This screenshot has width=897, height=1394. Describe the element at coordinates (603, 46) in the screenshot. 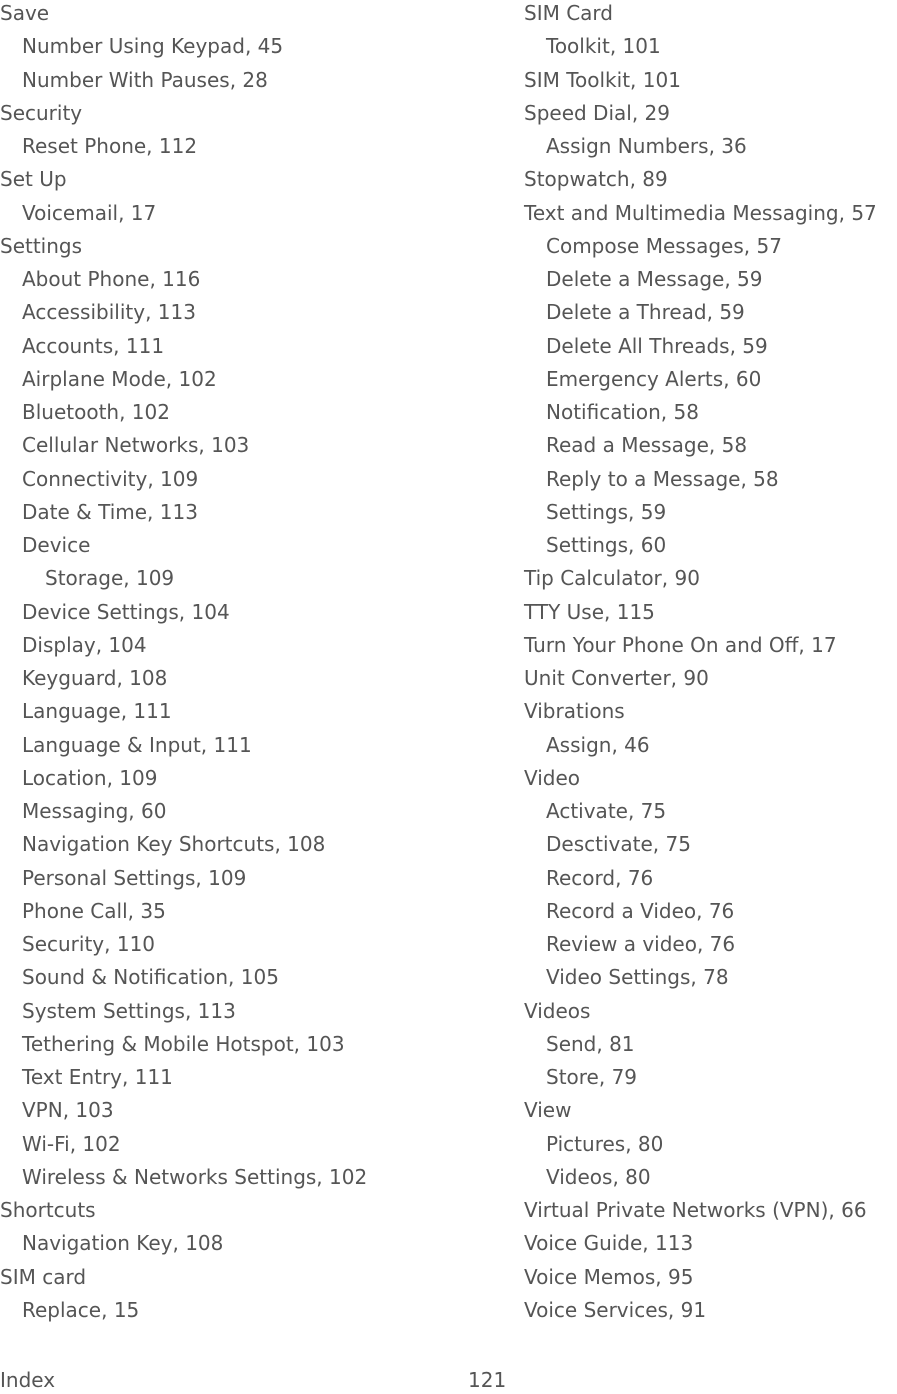

I see `index-subentry: Toolkit, 101` at that location.